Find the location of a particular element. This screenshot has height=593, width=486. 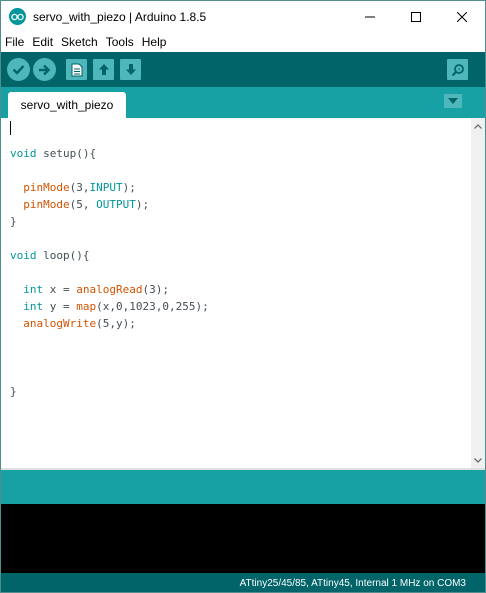

close-button is located at coordinates (462, 16).